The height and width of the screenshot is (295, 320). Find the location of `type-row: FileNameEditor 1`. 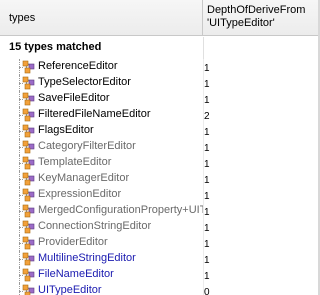

type-row: FileNameEditor 1 is located at coordinates (160, 275).